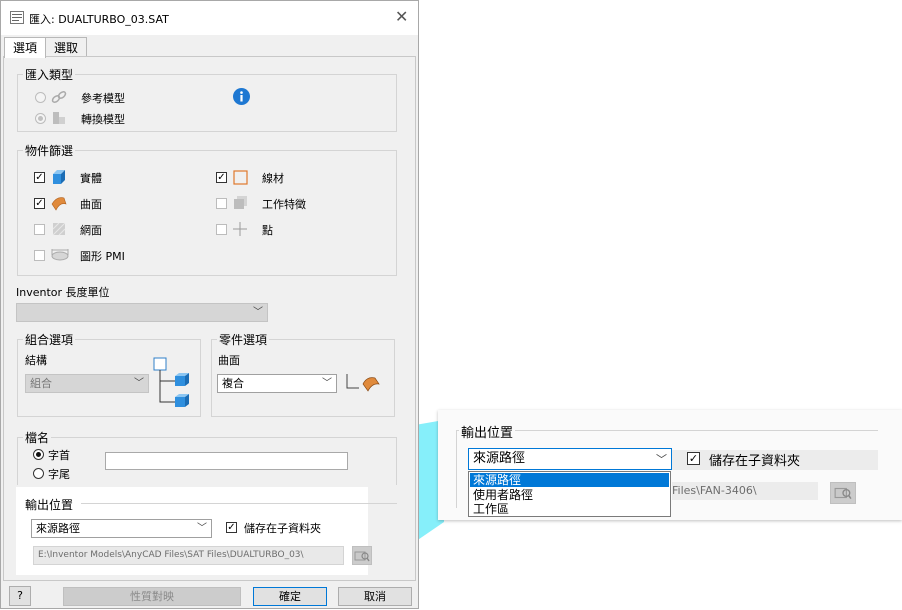  I want to click on surface-icon, so click(59, 204).